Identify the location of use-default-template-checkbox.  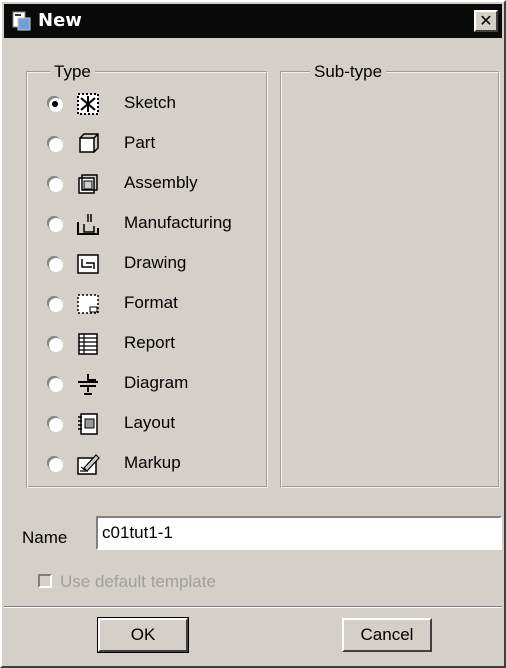
(45, 581).